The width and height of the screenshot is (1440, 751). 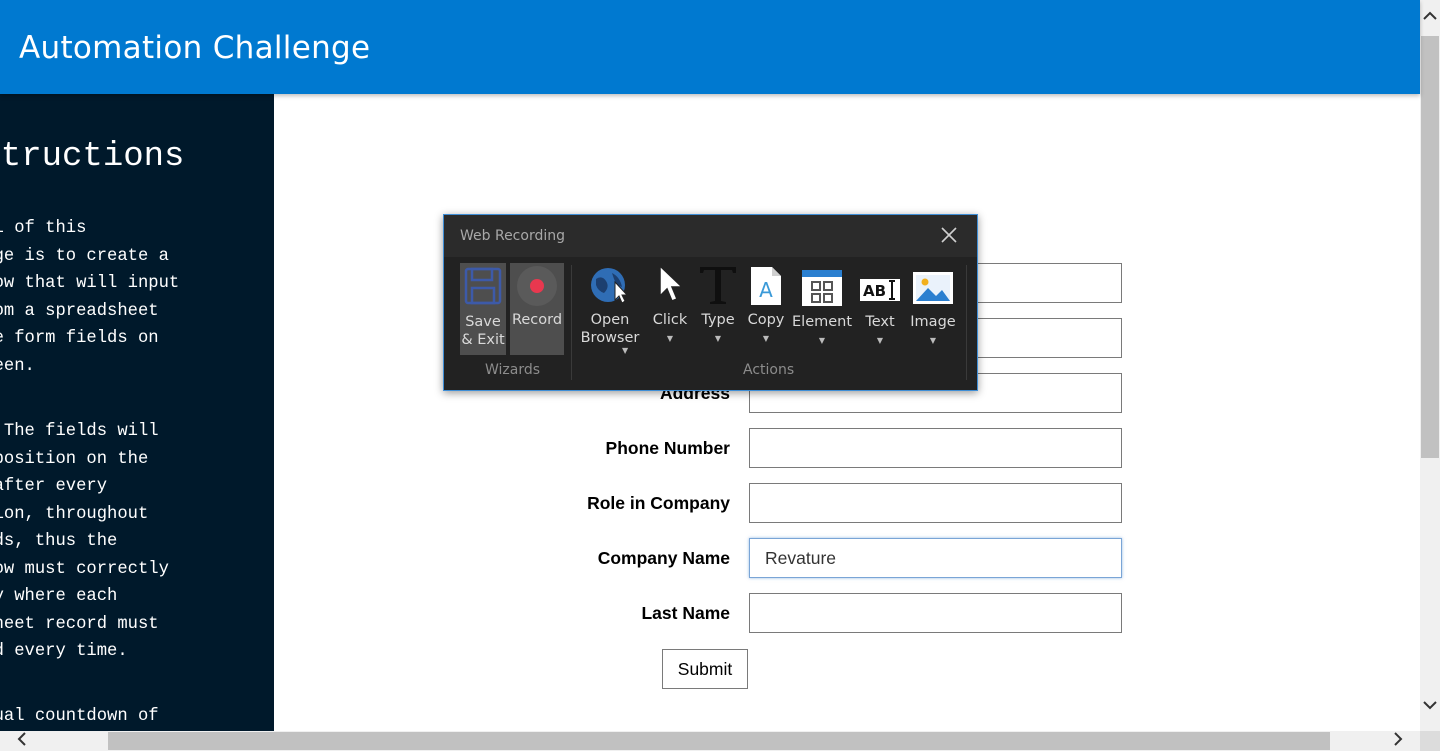 What do you see at coordinates (1430, 247) in the screenshot?
I see `vertical-scroll-thumb` at bounding box center [1430, 247].